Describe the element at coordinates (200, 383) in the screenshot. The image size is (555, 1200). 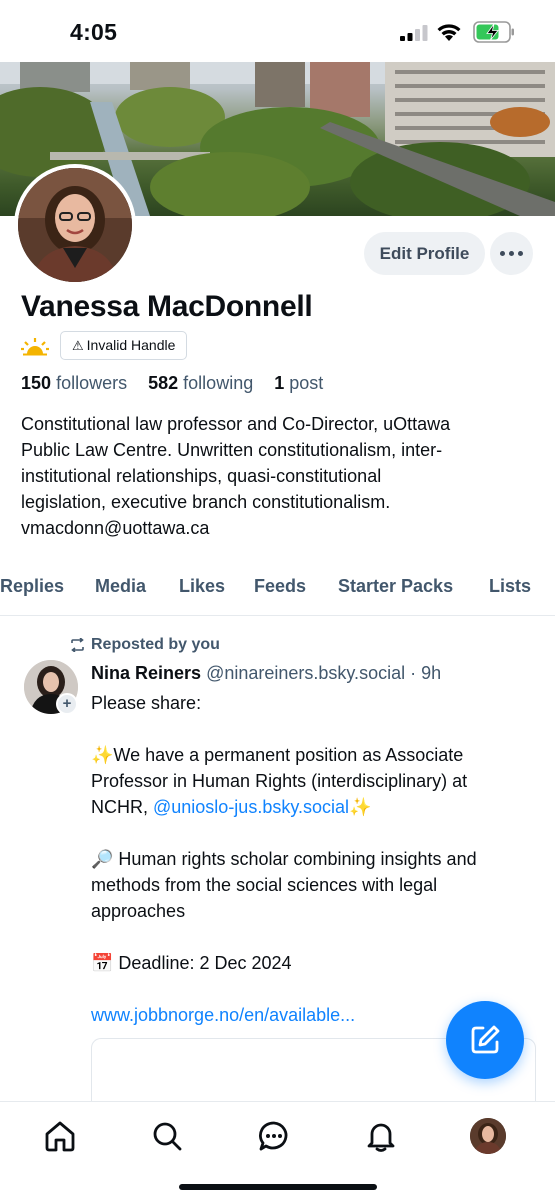
I see `following-link: 582 following` at that location.